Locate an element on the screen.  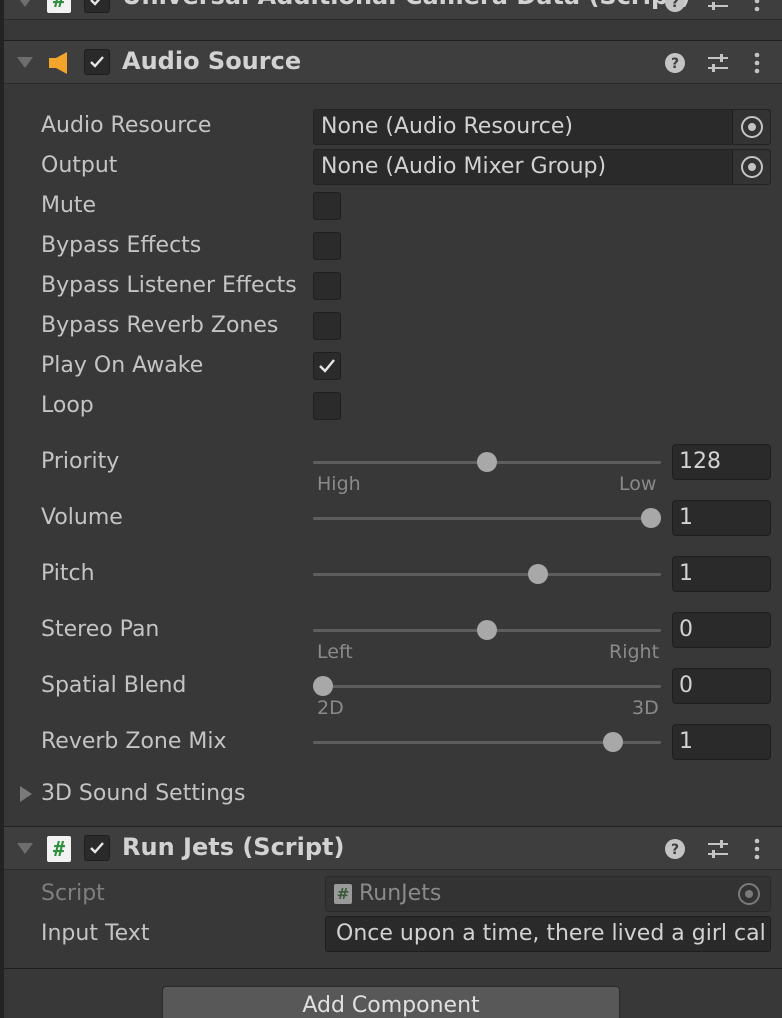
add-component-button: Add Component is located at coordinates (391, 1002).